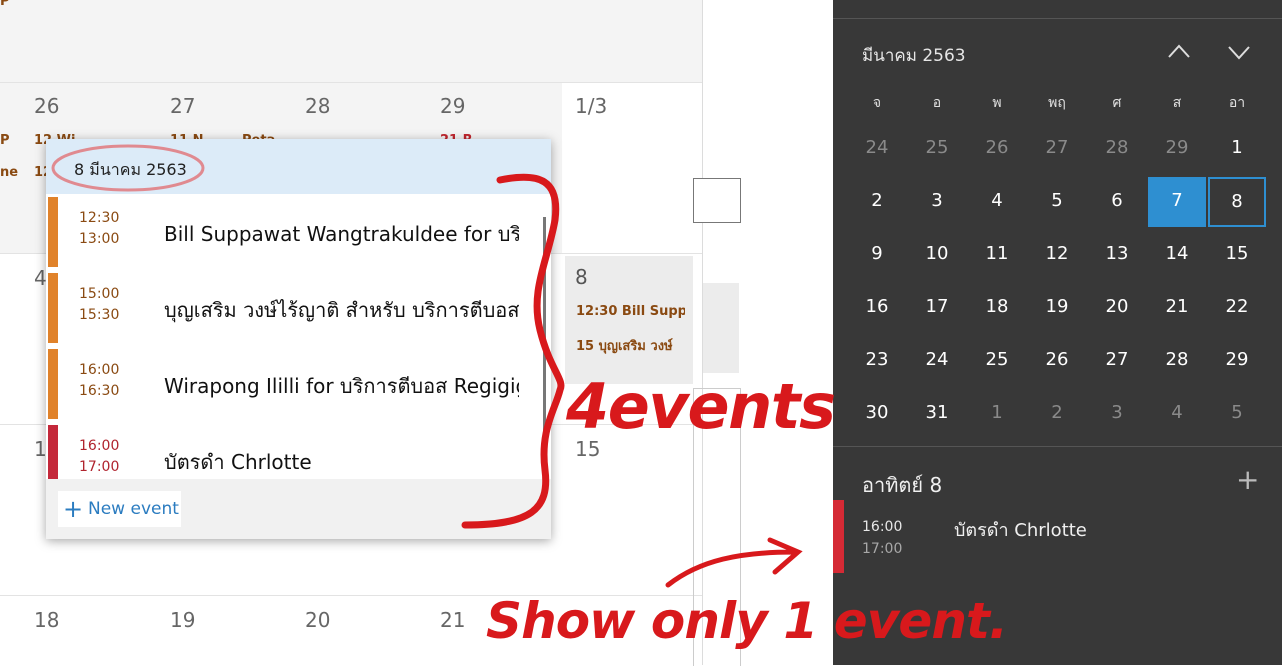  Describe the element at coordinates (298, 166) in the screenshot. I see `flyout-header: 8 มีนาคม 2563` at that location.